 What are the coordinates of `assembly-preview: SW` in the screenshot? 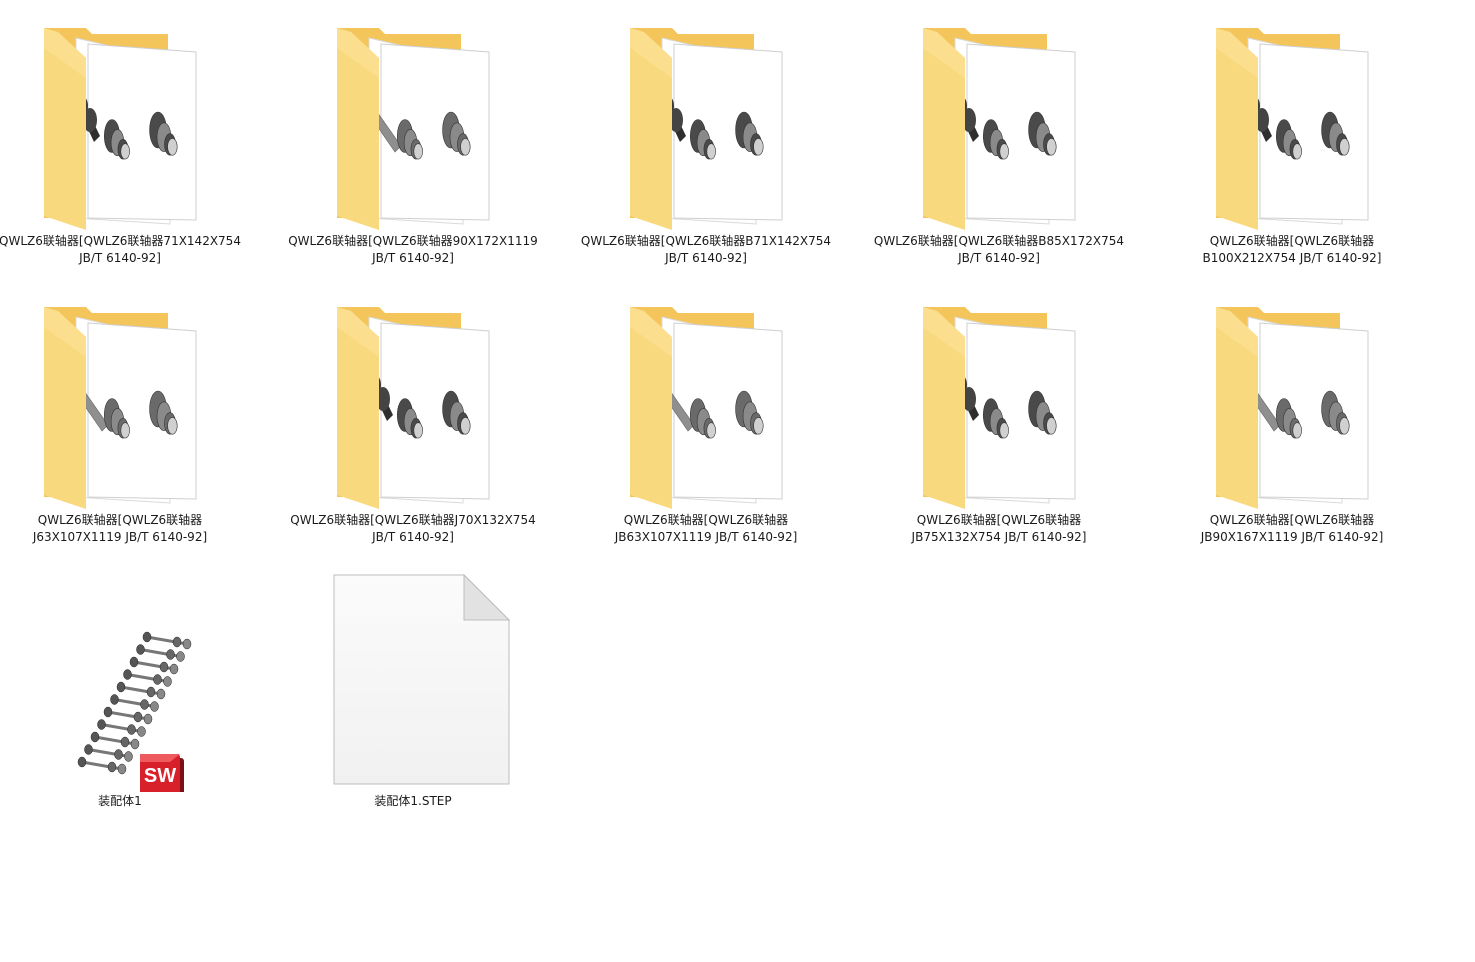 It's located at (134, 714).